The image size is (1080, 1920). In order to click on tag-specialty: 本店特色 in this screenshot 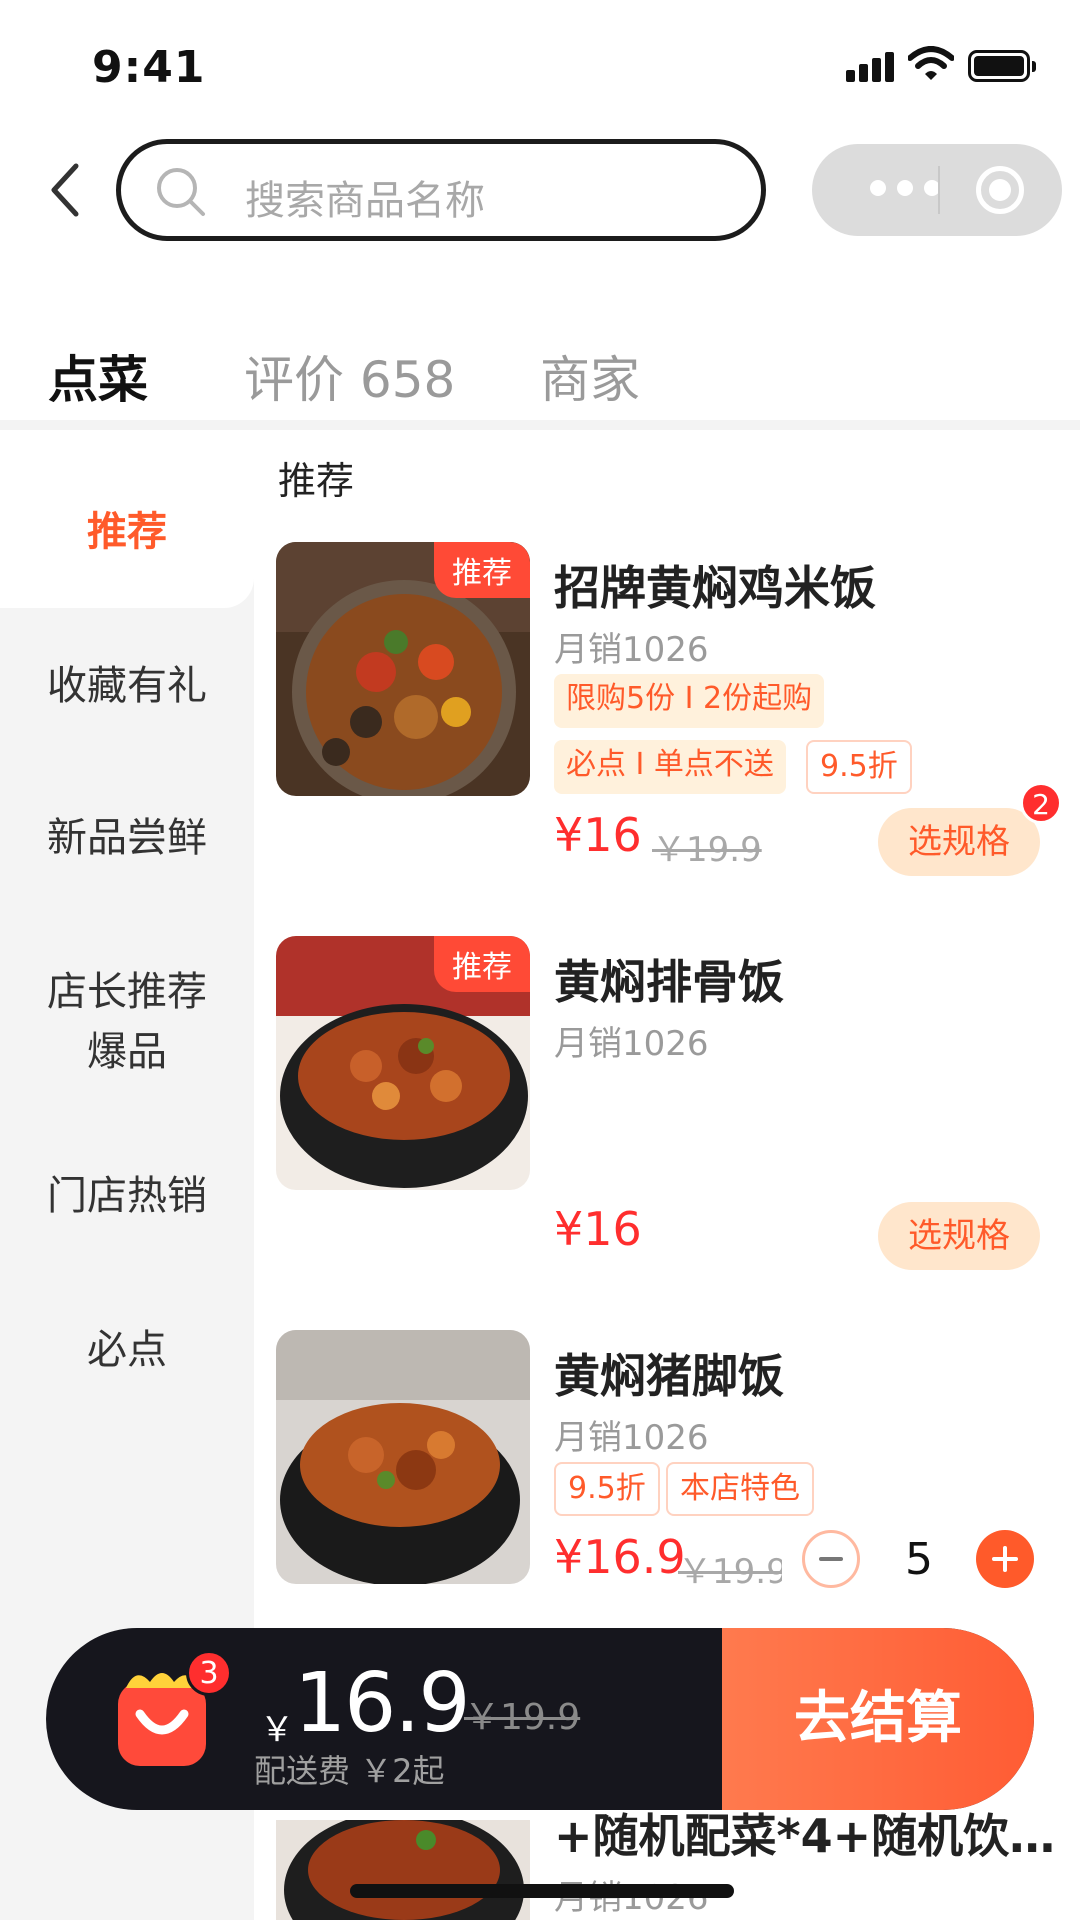, I will do `click(740, 1489)`.